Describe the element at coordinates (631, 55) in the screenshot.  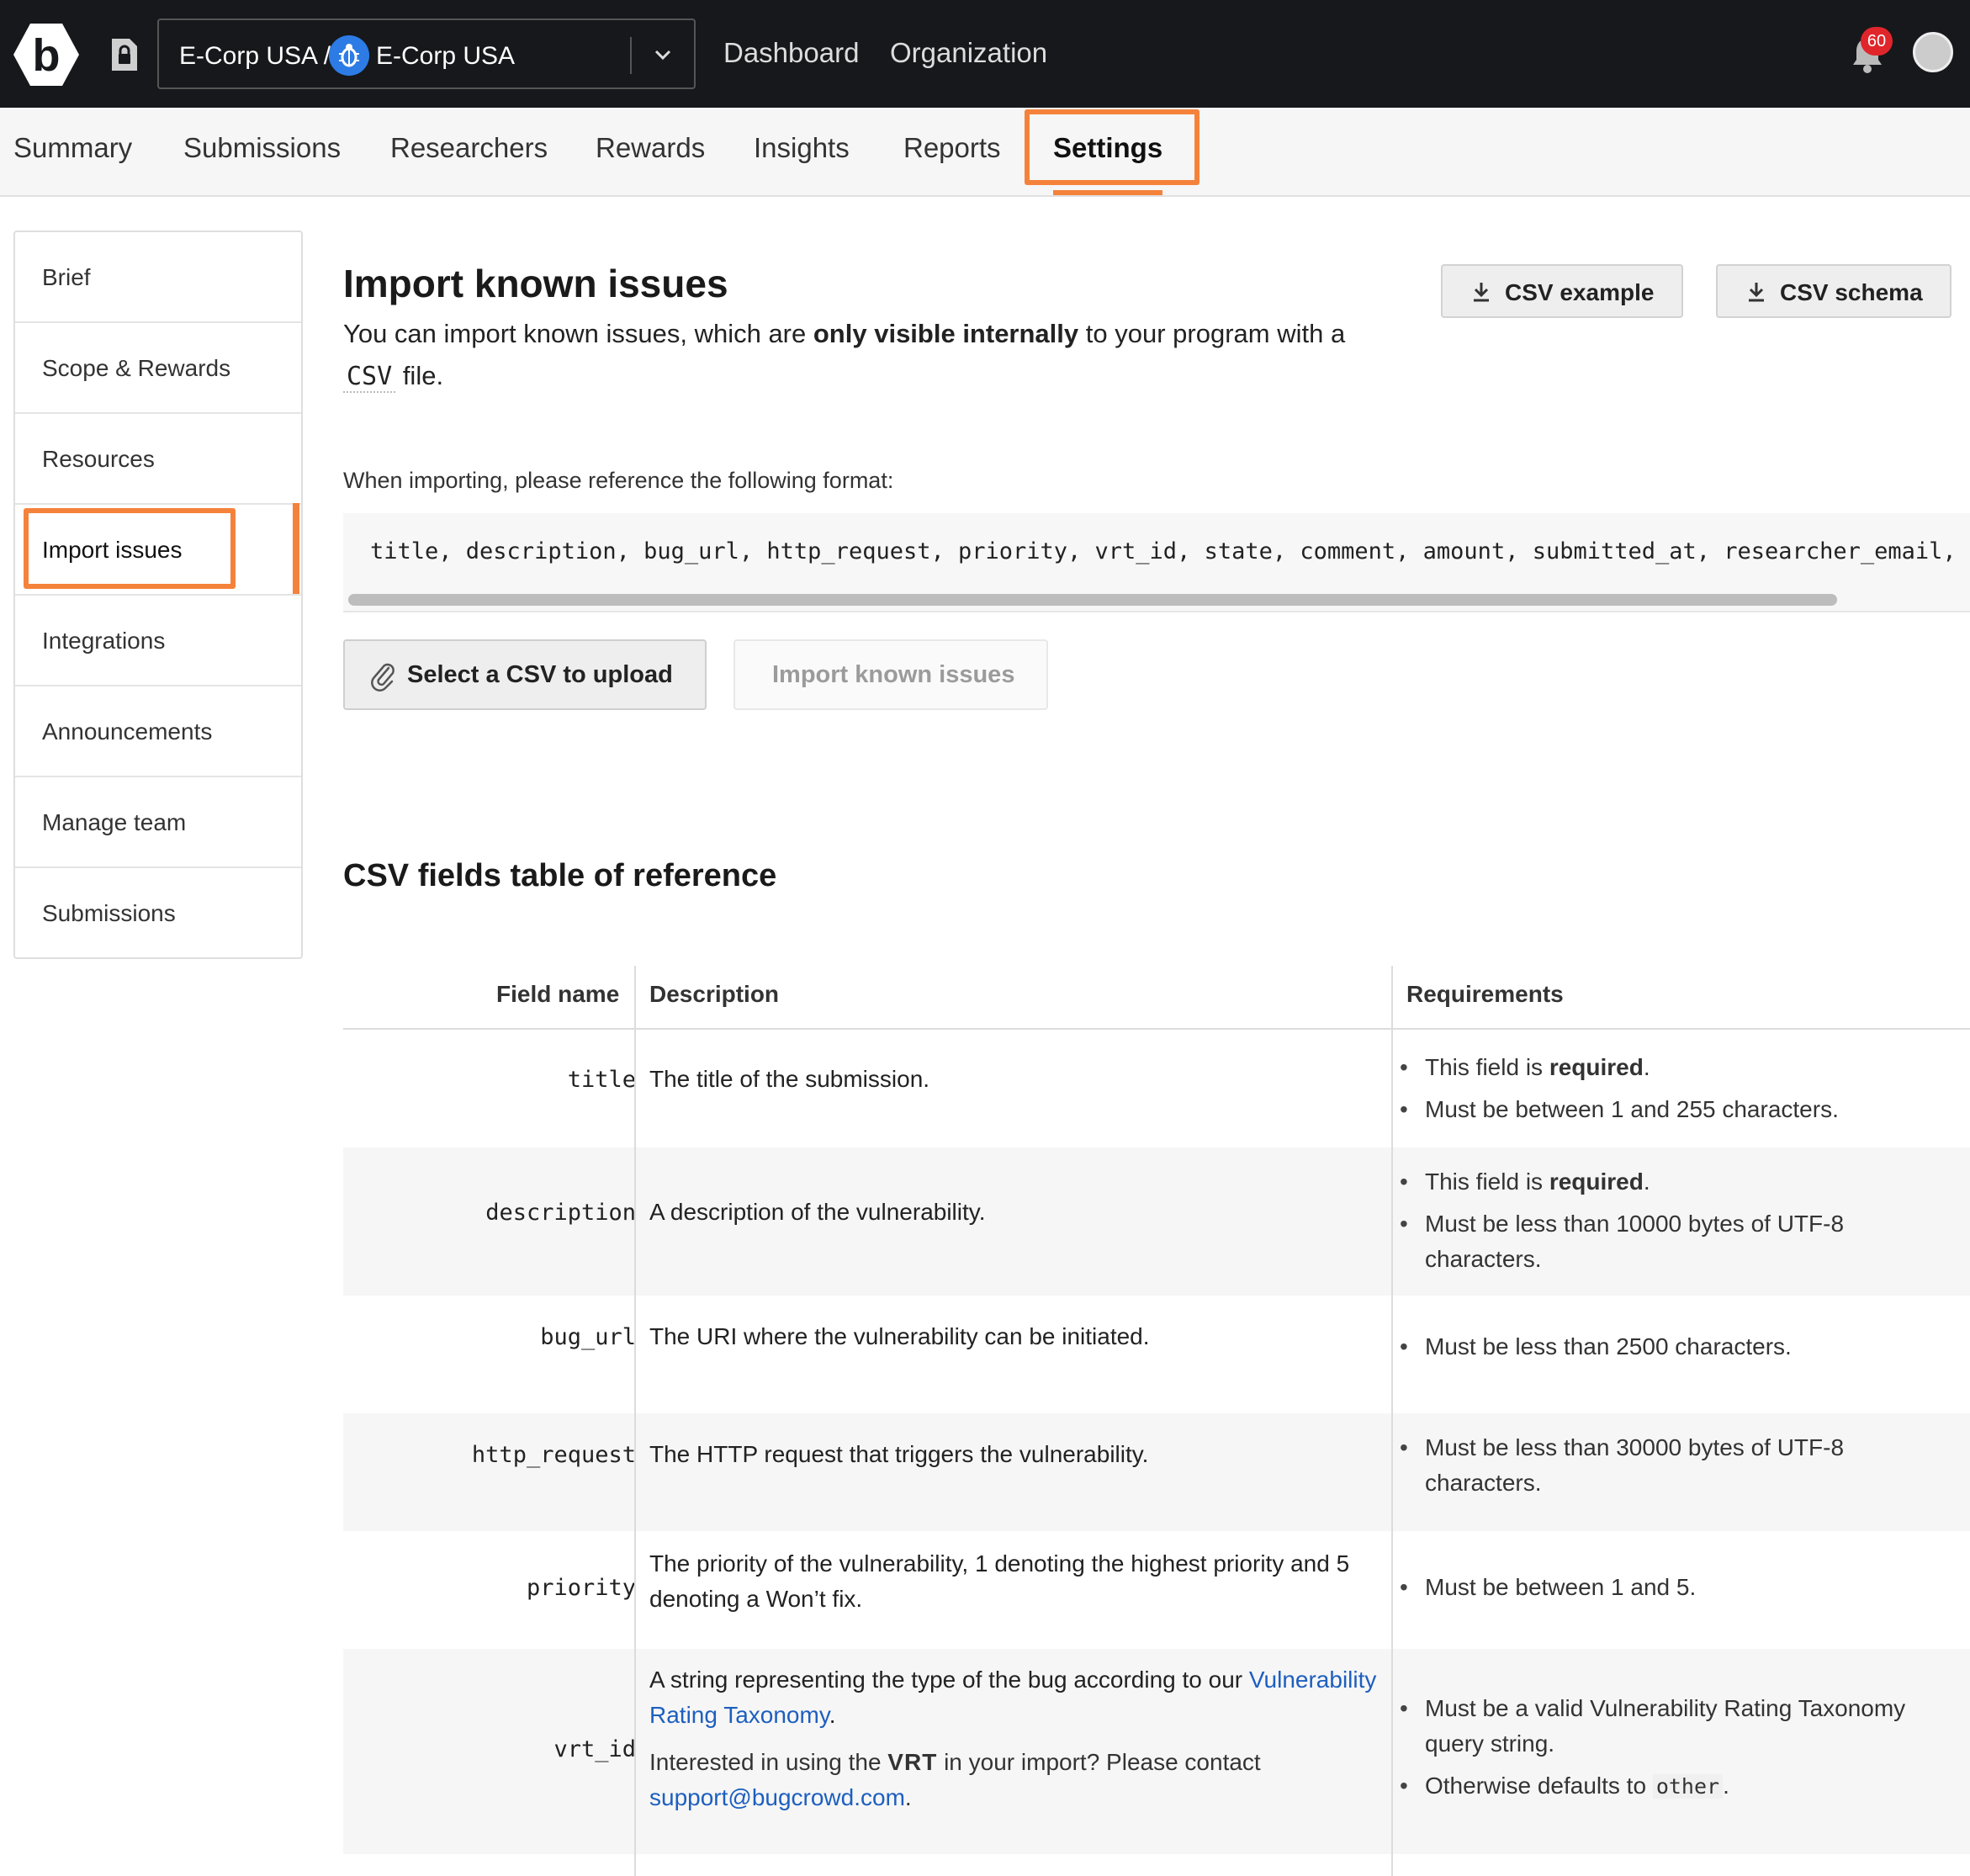
I see `select-divider` at that location.